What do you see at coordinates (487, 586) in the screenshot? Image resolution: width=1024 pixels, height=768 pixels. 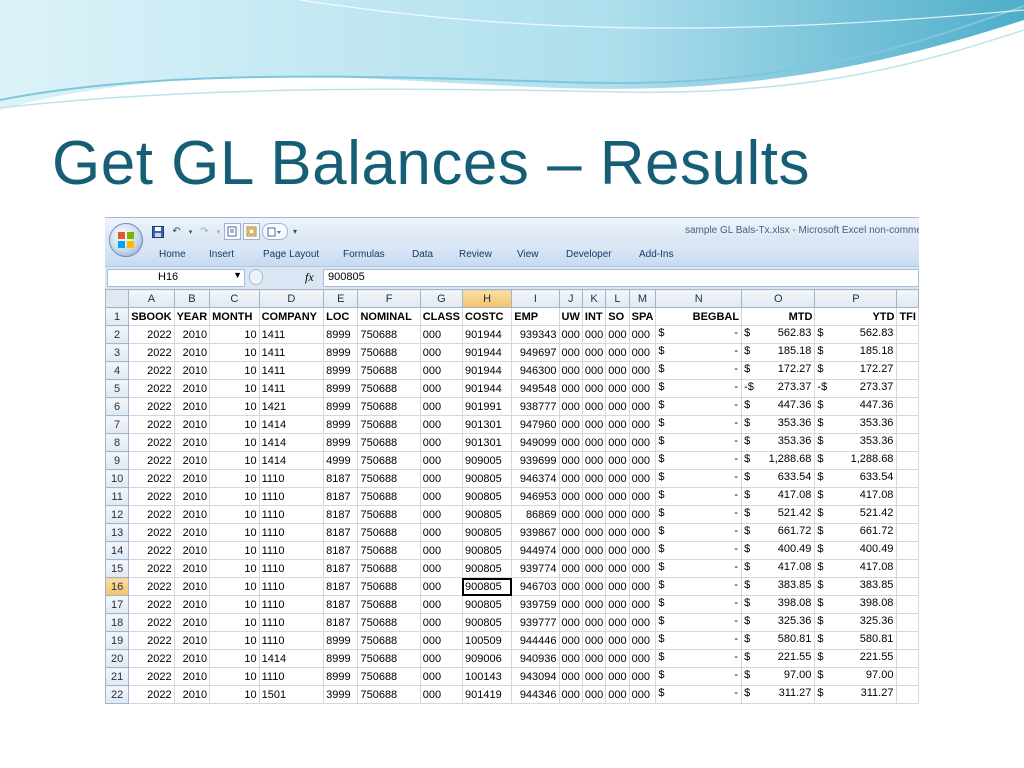 I see `active-cell: 900805` at bounding box center [487, 586].